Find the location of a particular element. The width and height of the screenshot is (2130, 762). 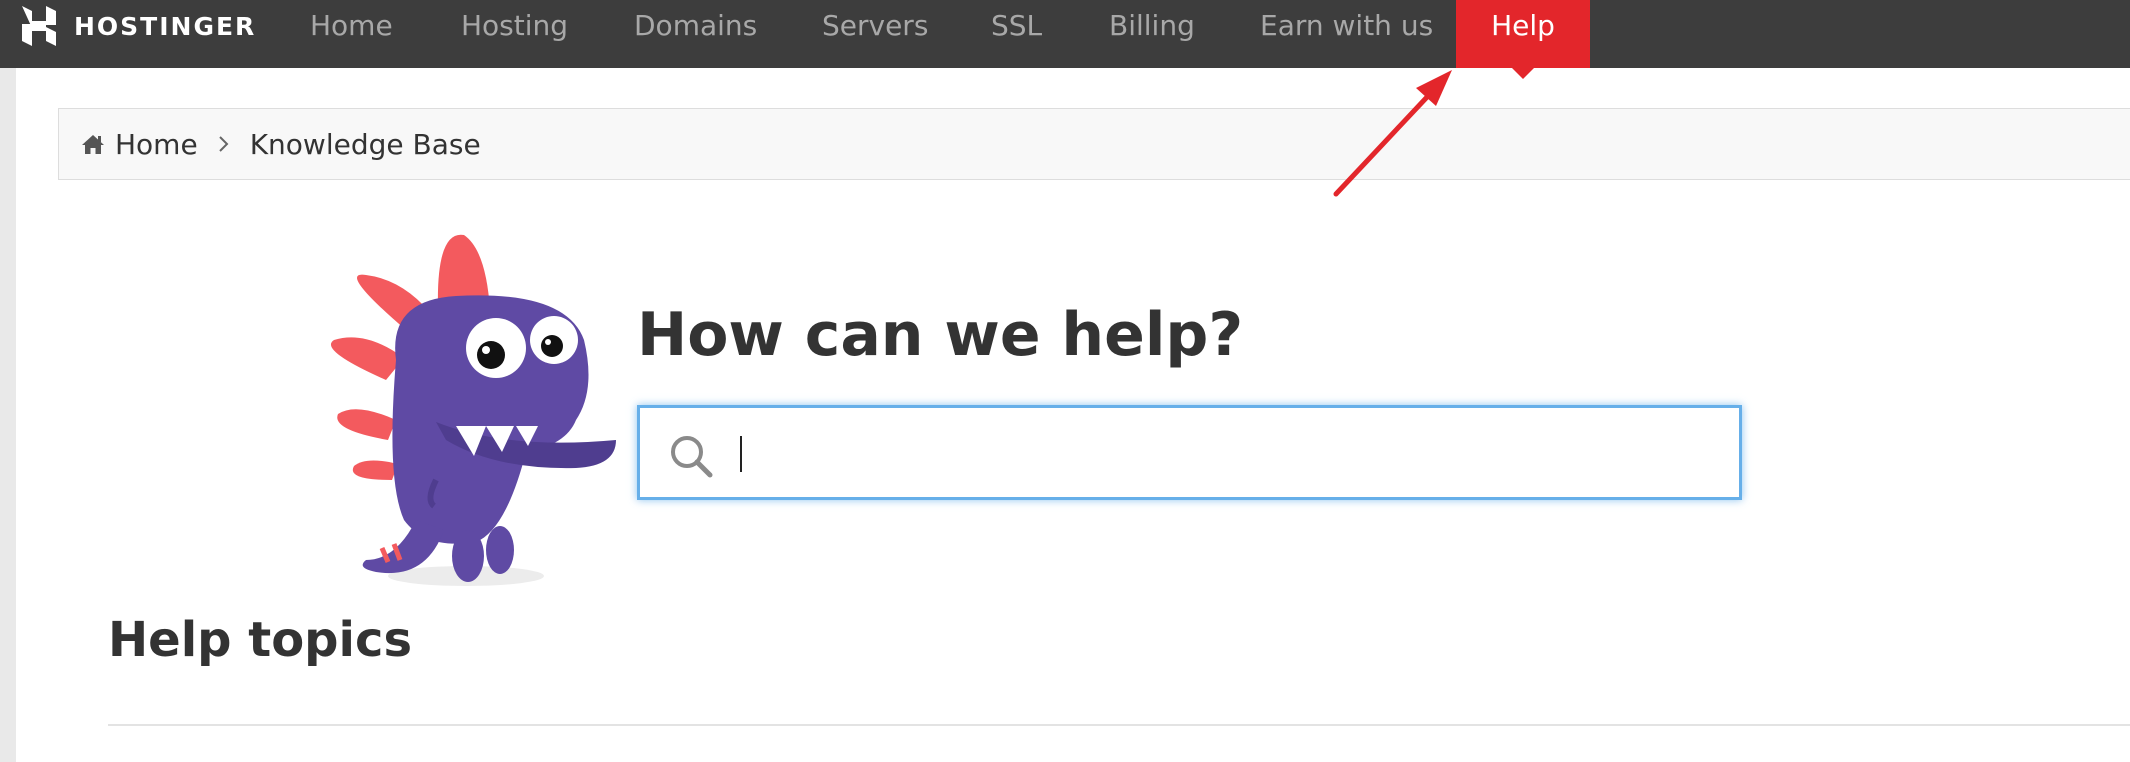

breadcrumb: Home Knowledge Base is located at coordinates (1094, 144).